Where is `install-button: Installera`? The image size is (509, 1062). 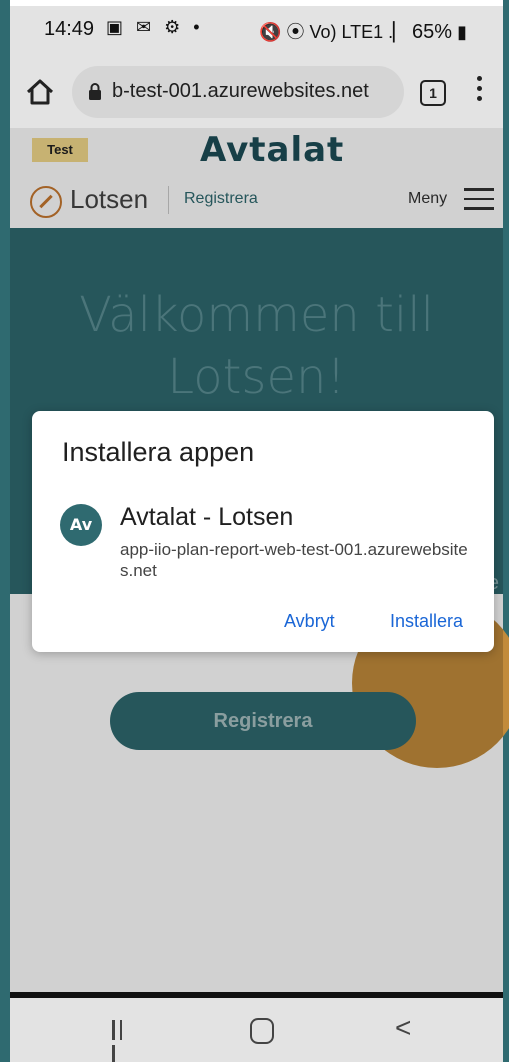 install-button: Installera is located at coordinates (426, 621).